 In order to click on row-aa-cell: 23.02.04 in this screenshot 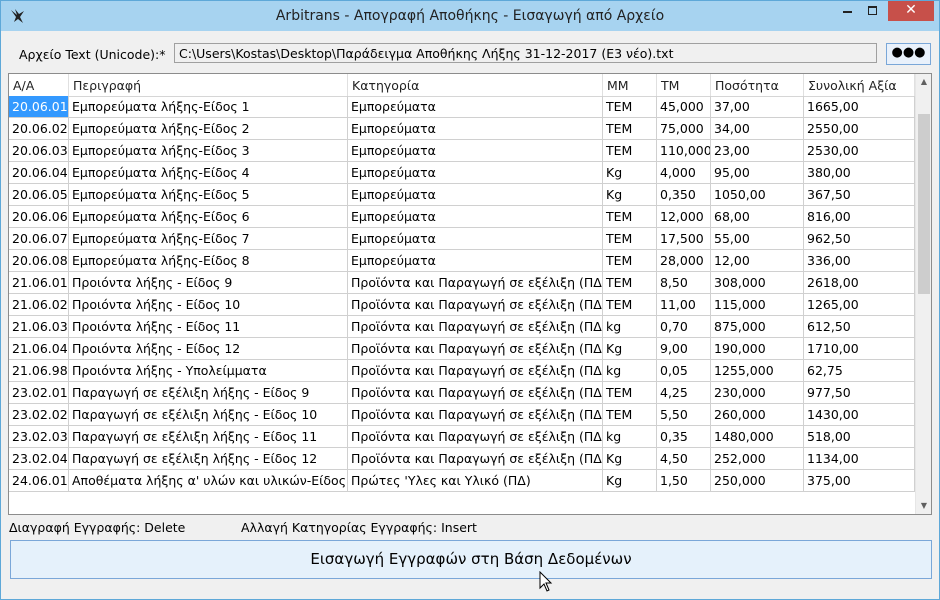, I will do `click(39, 458)`.